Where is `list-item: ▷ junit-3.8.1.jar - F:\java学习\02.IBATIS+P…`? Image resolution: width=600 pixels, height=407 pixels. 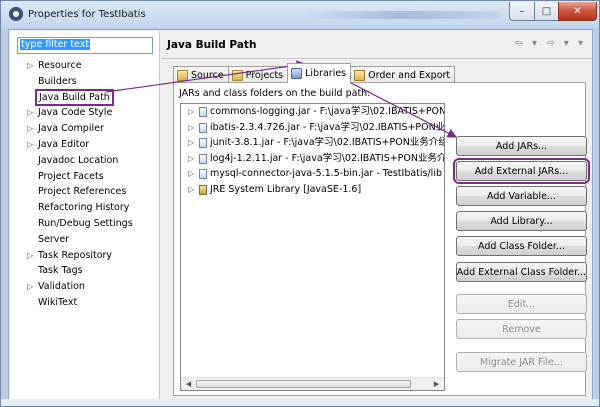
list-item: ▷ junit-3.8.1.jar - F:\java学习\02.IBATIS+P… is located at coordinates (312, 143).